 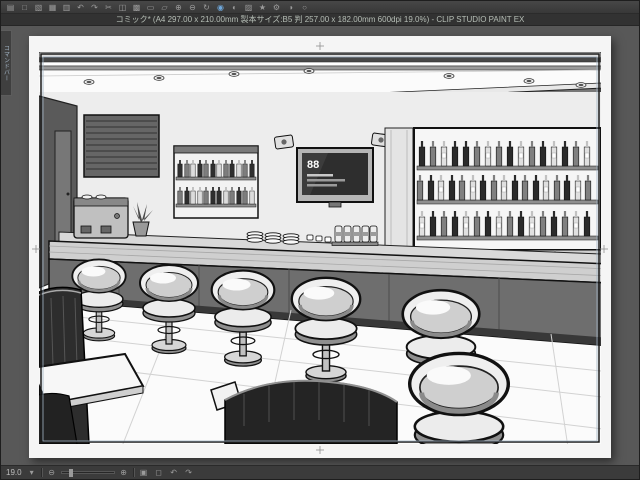 What do you see at coordinates (284, 142) in the screenshot?
I see `speaker-left` at bounding box center [284, 142].